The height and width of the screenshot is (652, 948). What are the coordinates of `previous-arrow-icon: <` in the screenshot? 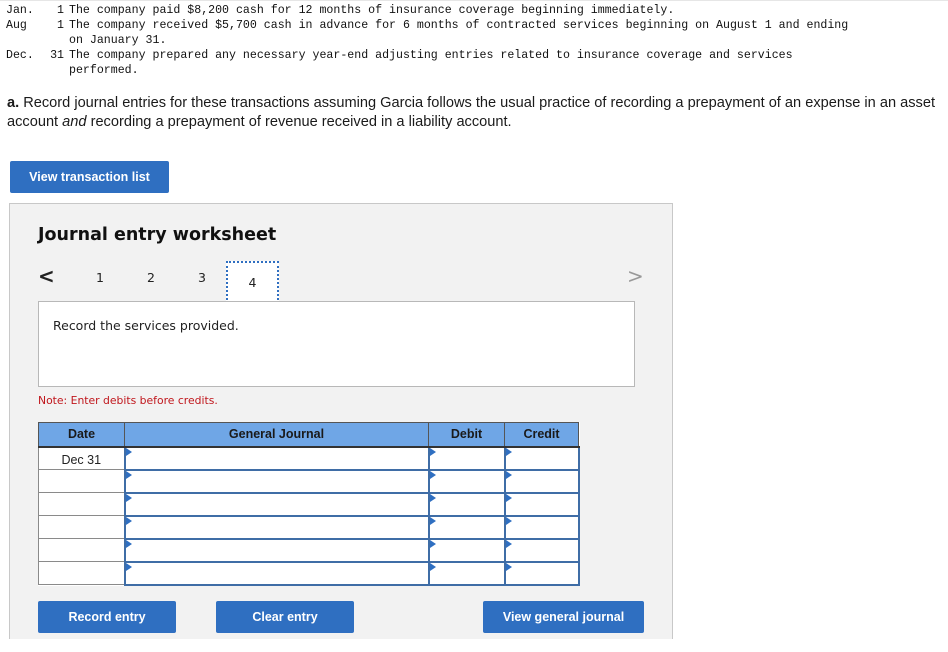 It's located at (46, 276).